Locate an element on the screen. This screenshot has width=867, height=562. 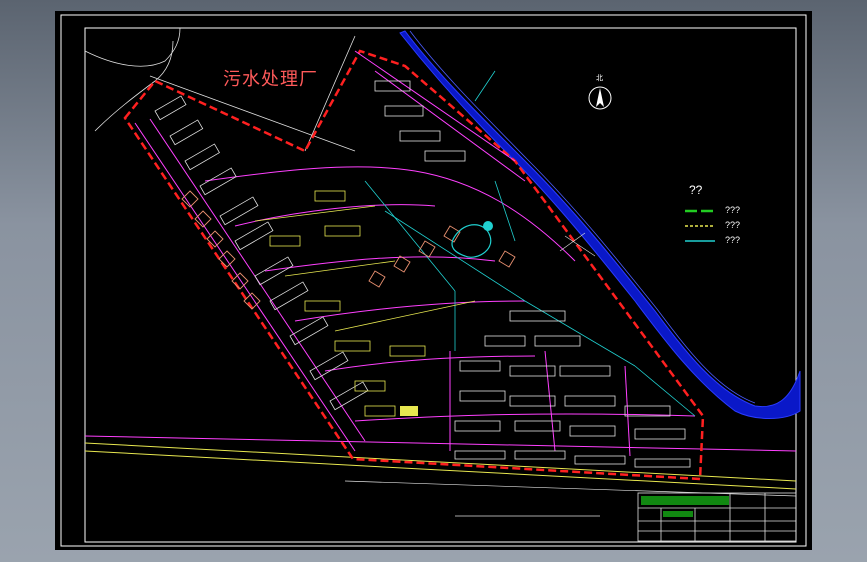
title-block-cell-green is located at coordinates (678, 514).